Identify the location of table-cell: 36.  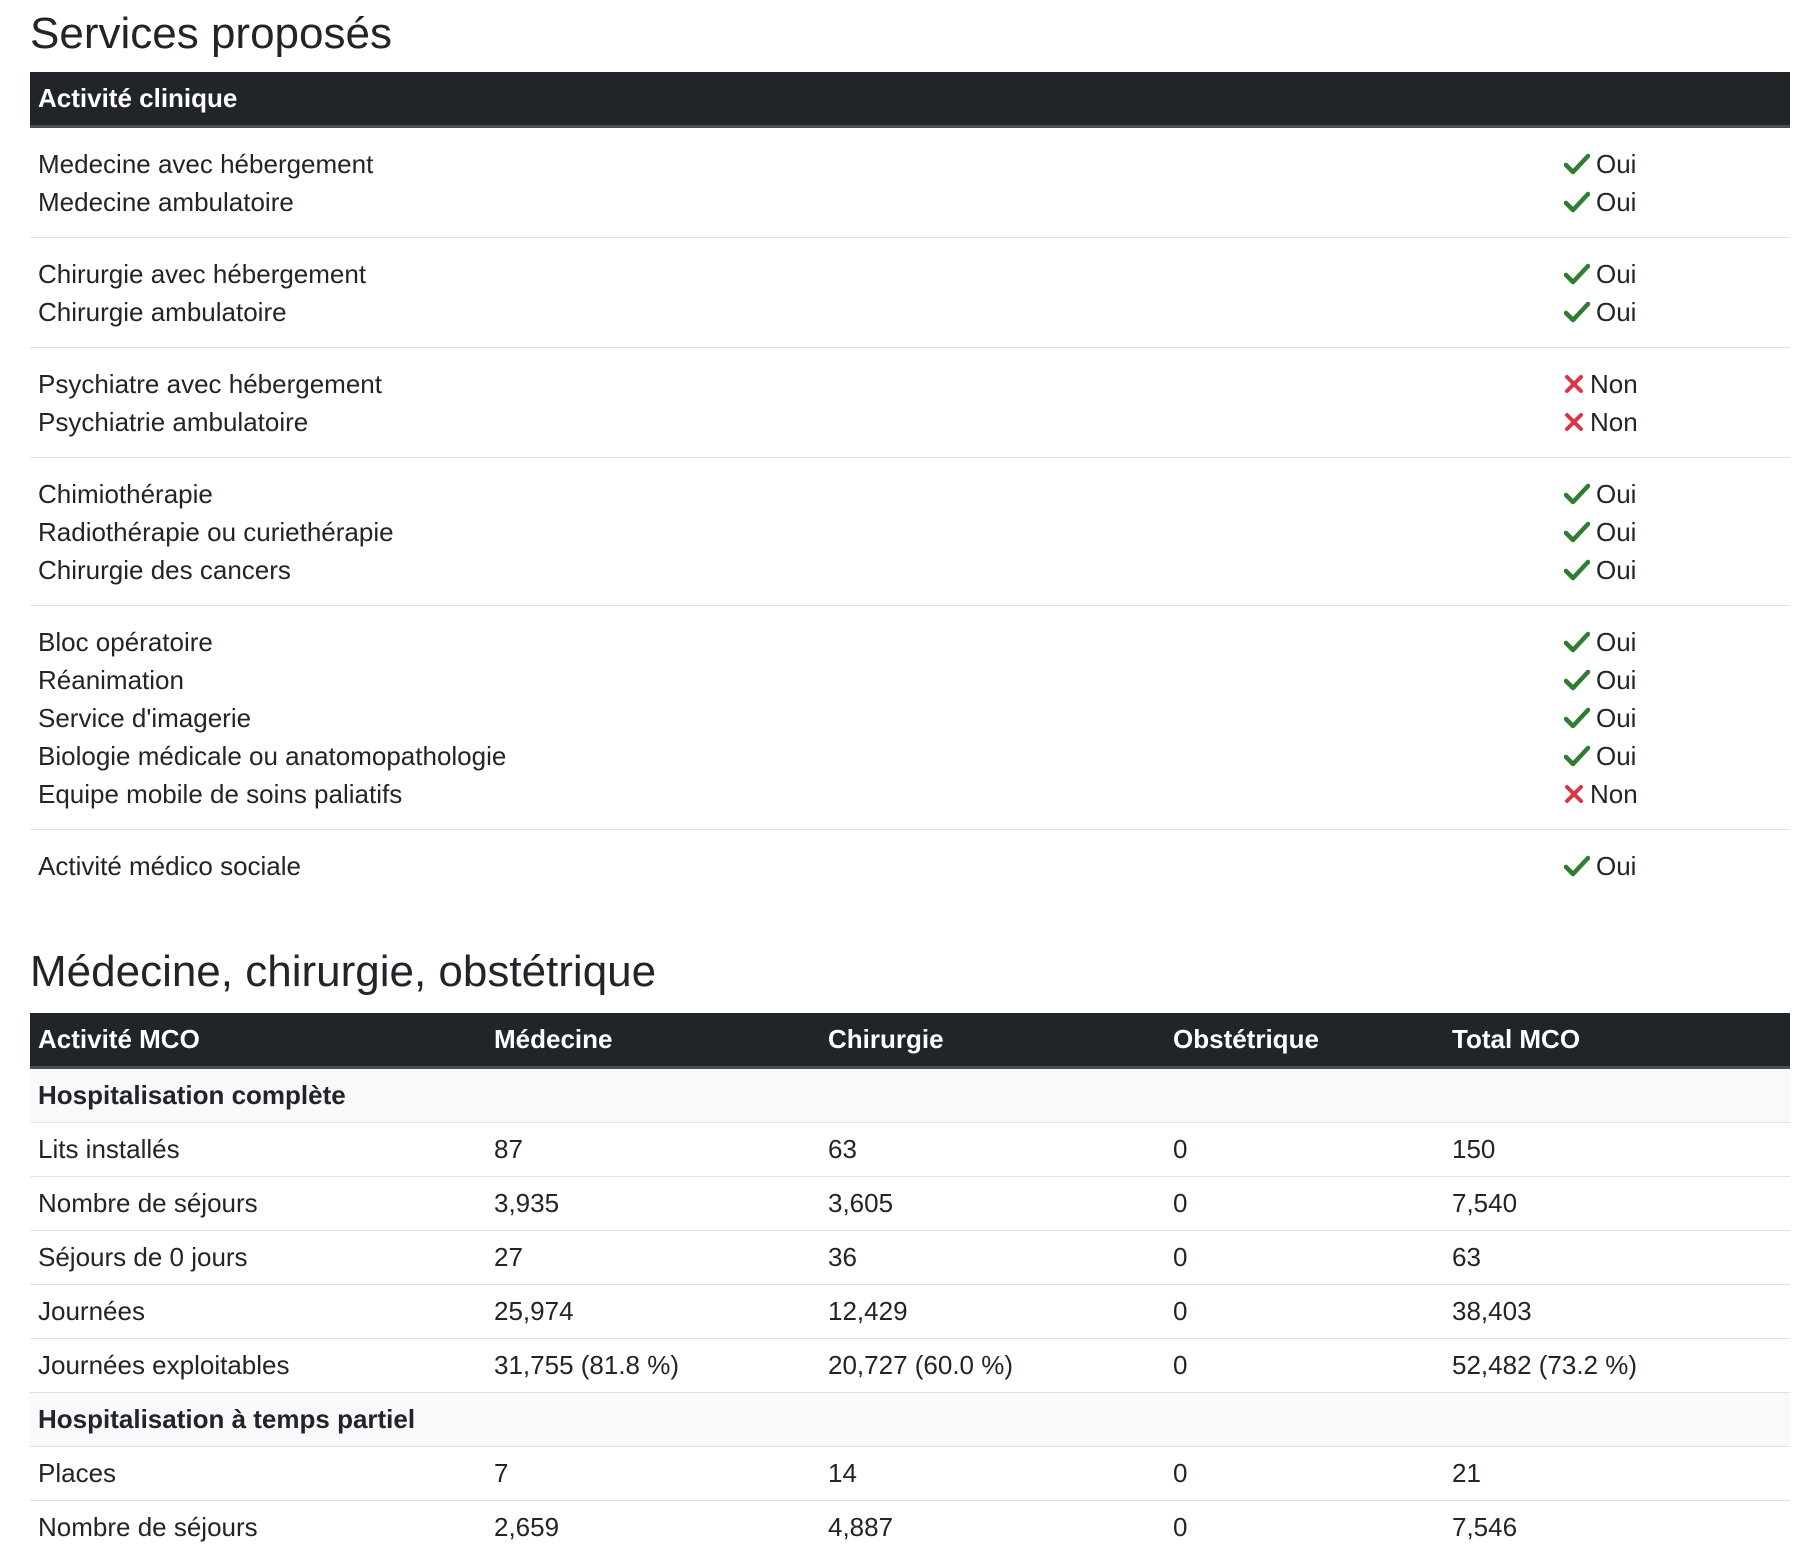
(992, 1258).